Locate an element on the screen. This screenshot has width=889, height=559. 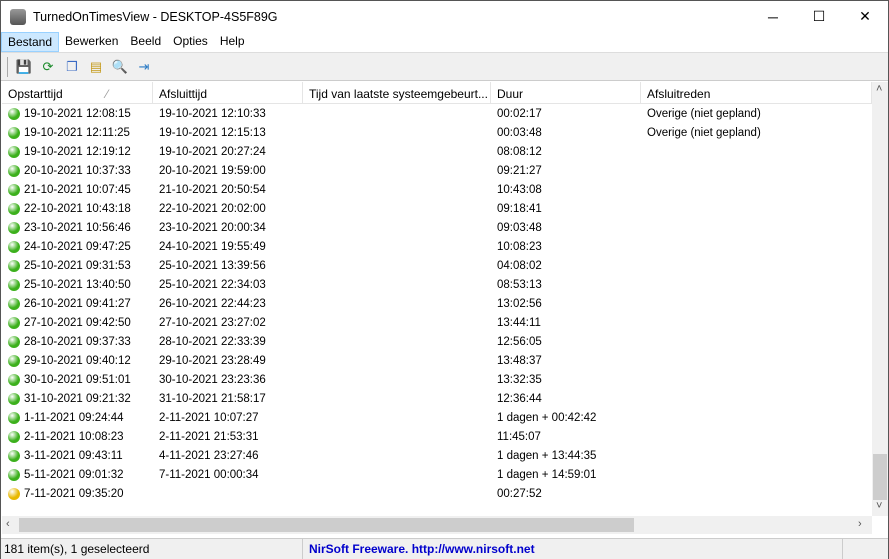
cell-duration: 12:36:44 is located at coordinates (519, 398).